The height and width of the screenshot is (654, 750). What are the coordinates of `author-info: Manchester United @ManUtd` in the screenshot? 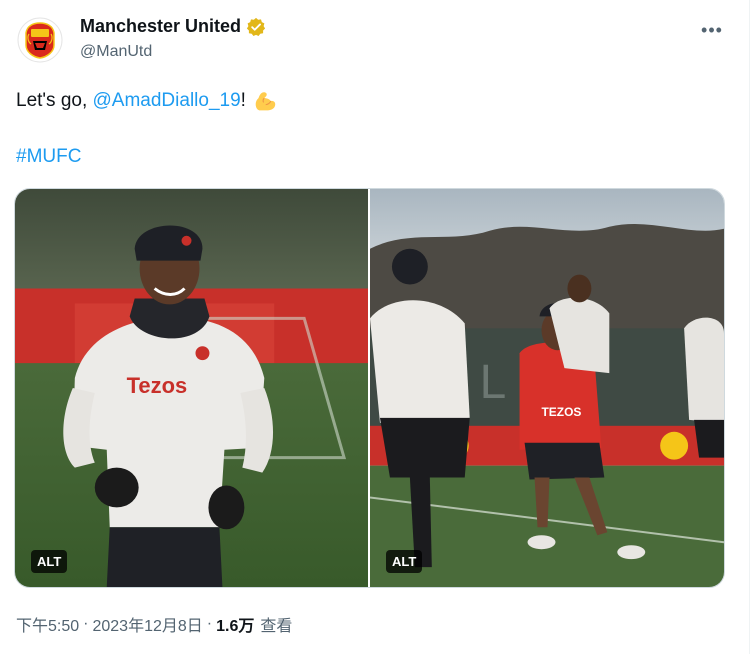 It's located at (173, 38).